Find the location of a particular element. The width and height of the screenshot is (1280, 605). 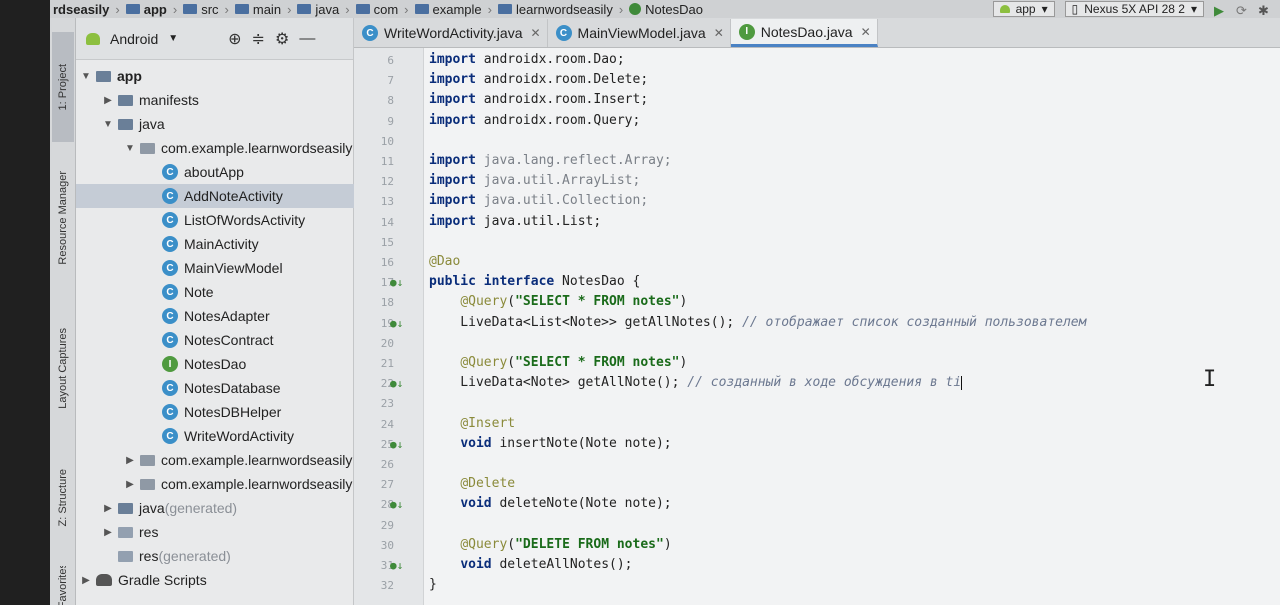

tree-item-label: NotesContract is located at coordinates (229, 340).